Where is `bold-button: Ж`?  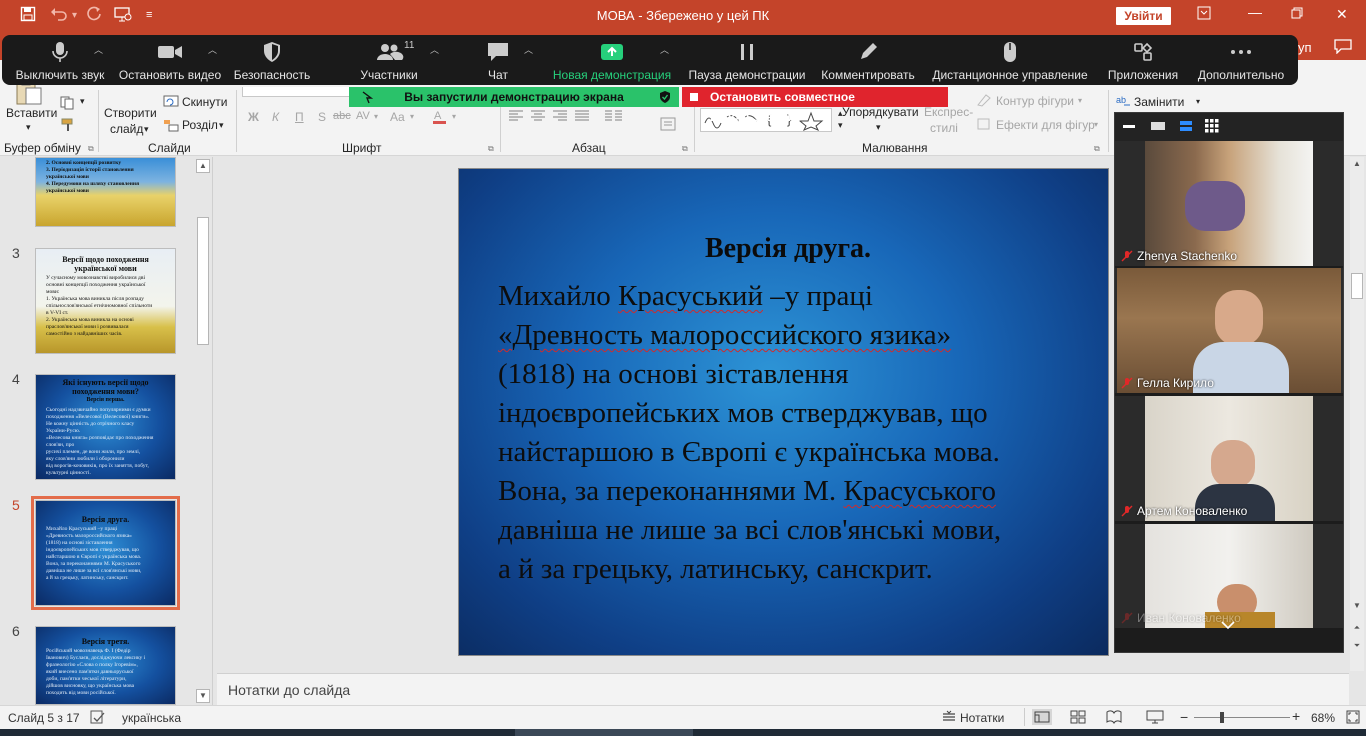
bold-button: Ж is located at coordinates (253, 117).